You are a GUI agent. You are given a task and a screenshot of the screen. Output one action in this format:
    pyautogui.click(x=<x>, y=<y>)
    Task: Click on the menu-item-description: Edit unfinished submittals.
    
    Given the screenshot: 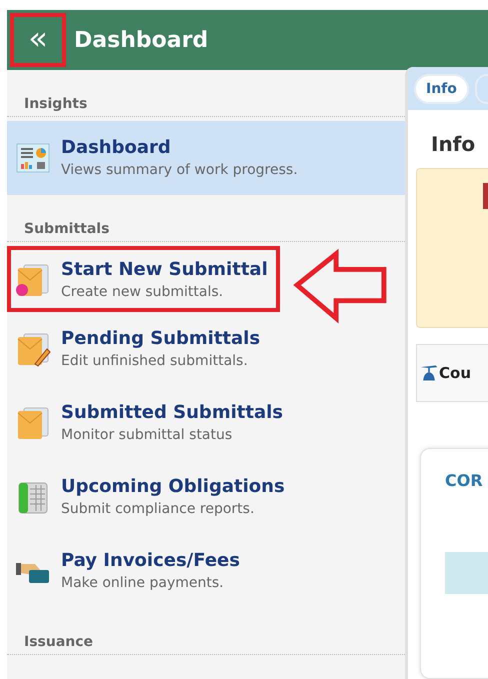 What is the action you would take?
    pyautogui.click(x=155, y=361)
    